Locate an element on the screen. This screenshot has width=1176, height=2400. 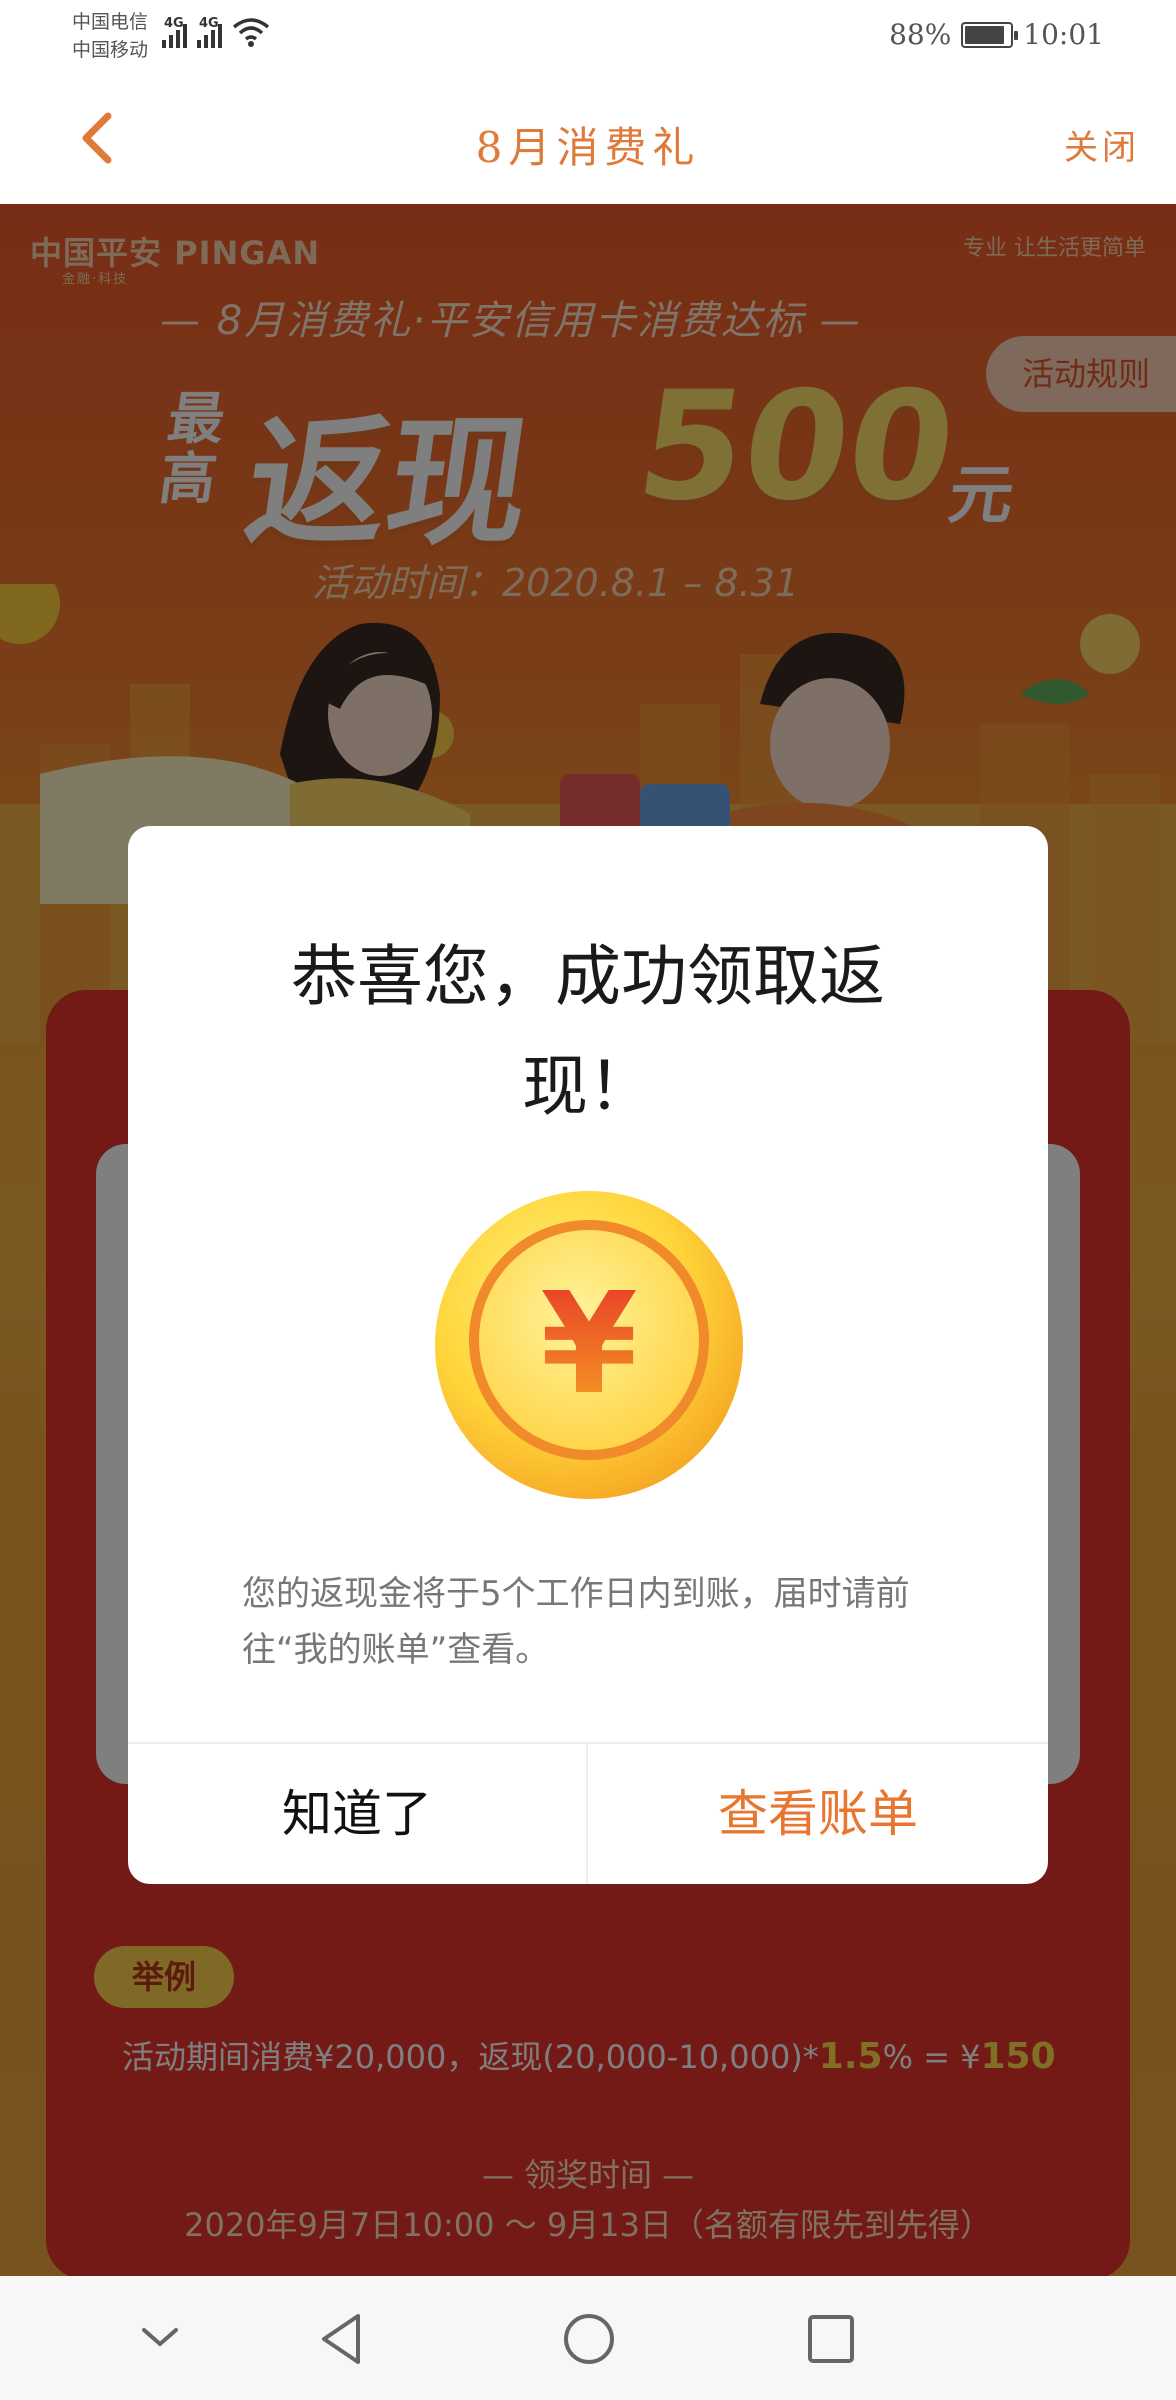
carrier-1: 中国电信 is located at coordinates (110, 22).